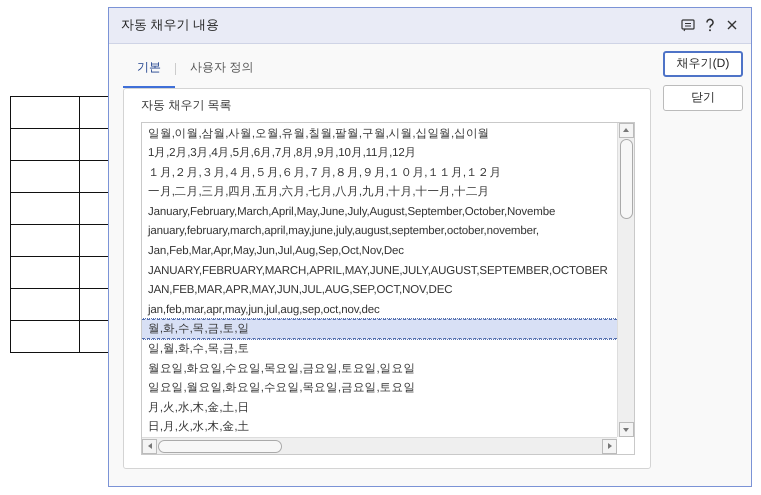 The image size is (761, 495). Describe the element at coordinates (222, 69) in the screenshot. I see `tab: 사용자 정의` at that location.